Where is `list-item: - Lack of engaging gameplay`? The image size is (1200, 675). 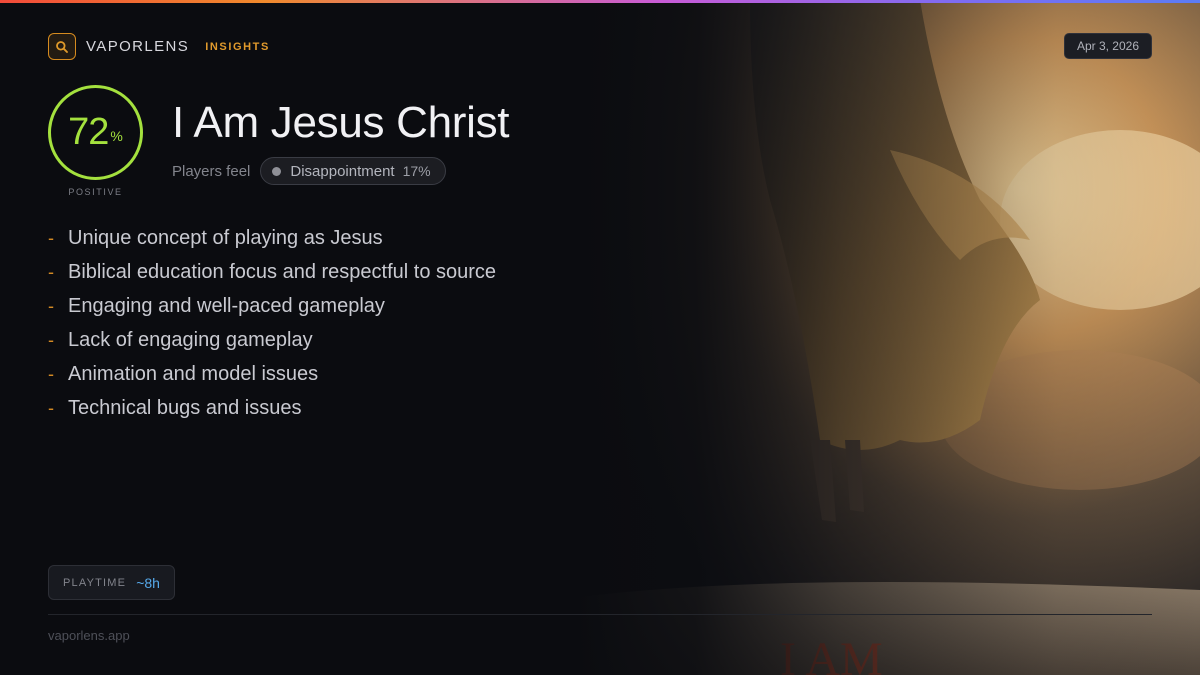
list-item: - Lack of engaging gameplay is located at coordinates (272, 340).